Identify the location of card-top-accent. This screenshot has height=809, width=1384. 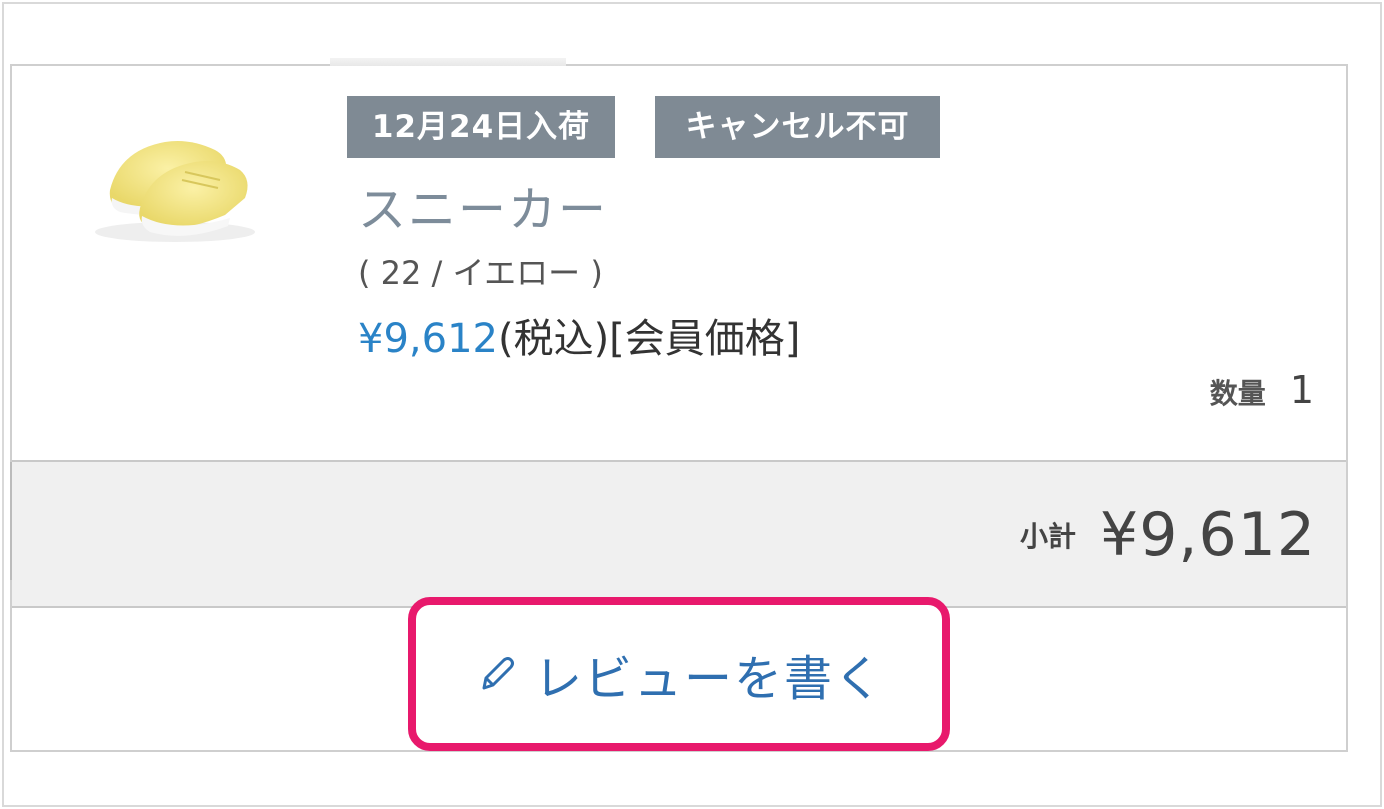
(448, 62).